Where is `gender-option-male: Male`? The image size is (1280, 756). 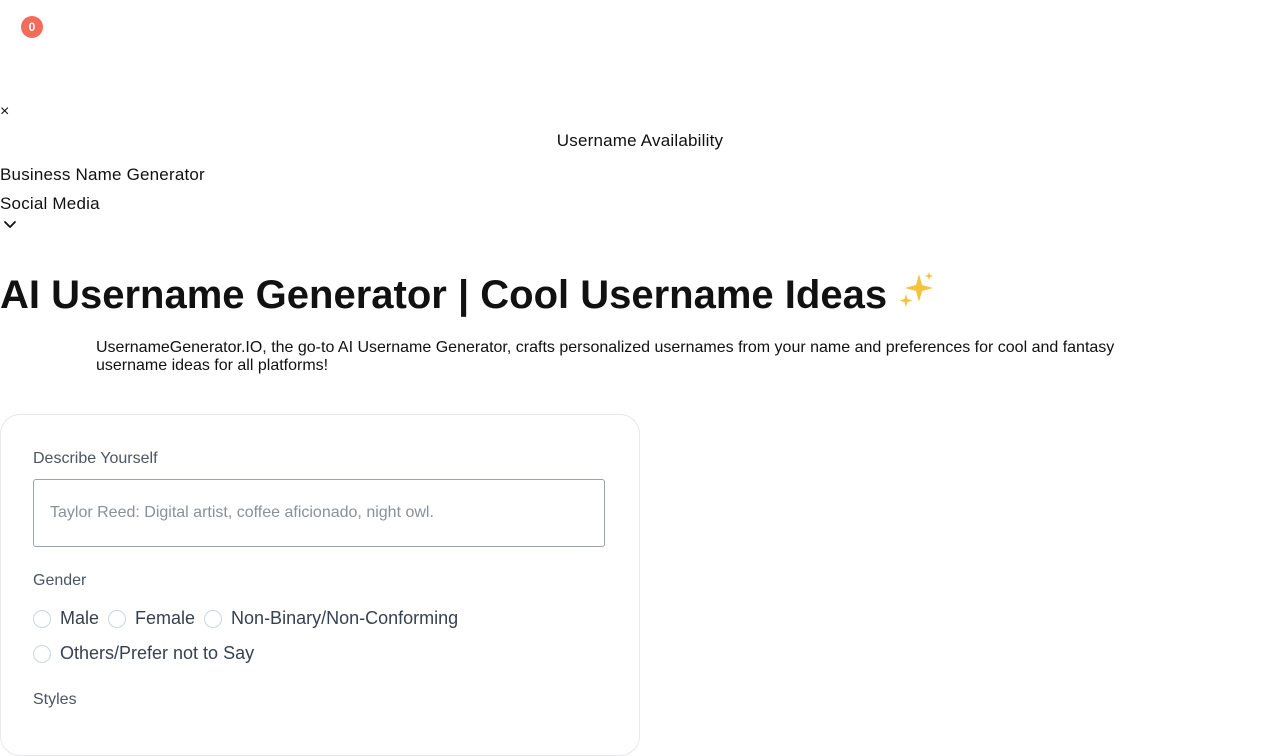 gender-option-male: Male is located at coordinates (66, 618).